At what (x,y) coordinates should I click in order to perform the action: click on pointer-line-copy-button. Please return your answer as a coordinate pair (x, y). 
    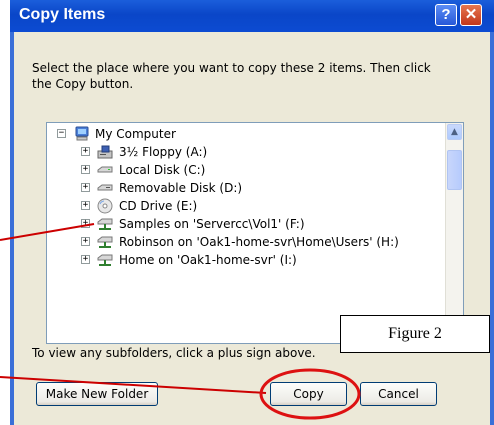
    Looking at the image, I should click on (133, 385).